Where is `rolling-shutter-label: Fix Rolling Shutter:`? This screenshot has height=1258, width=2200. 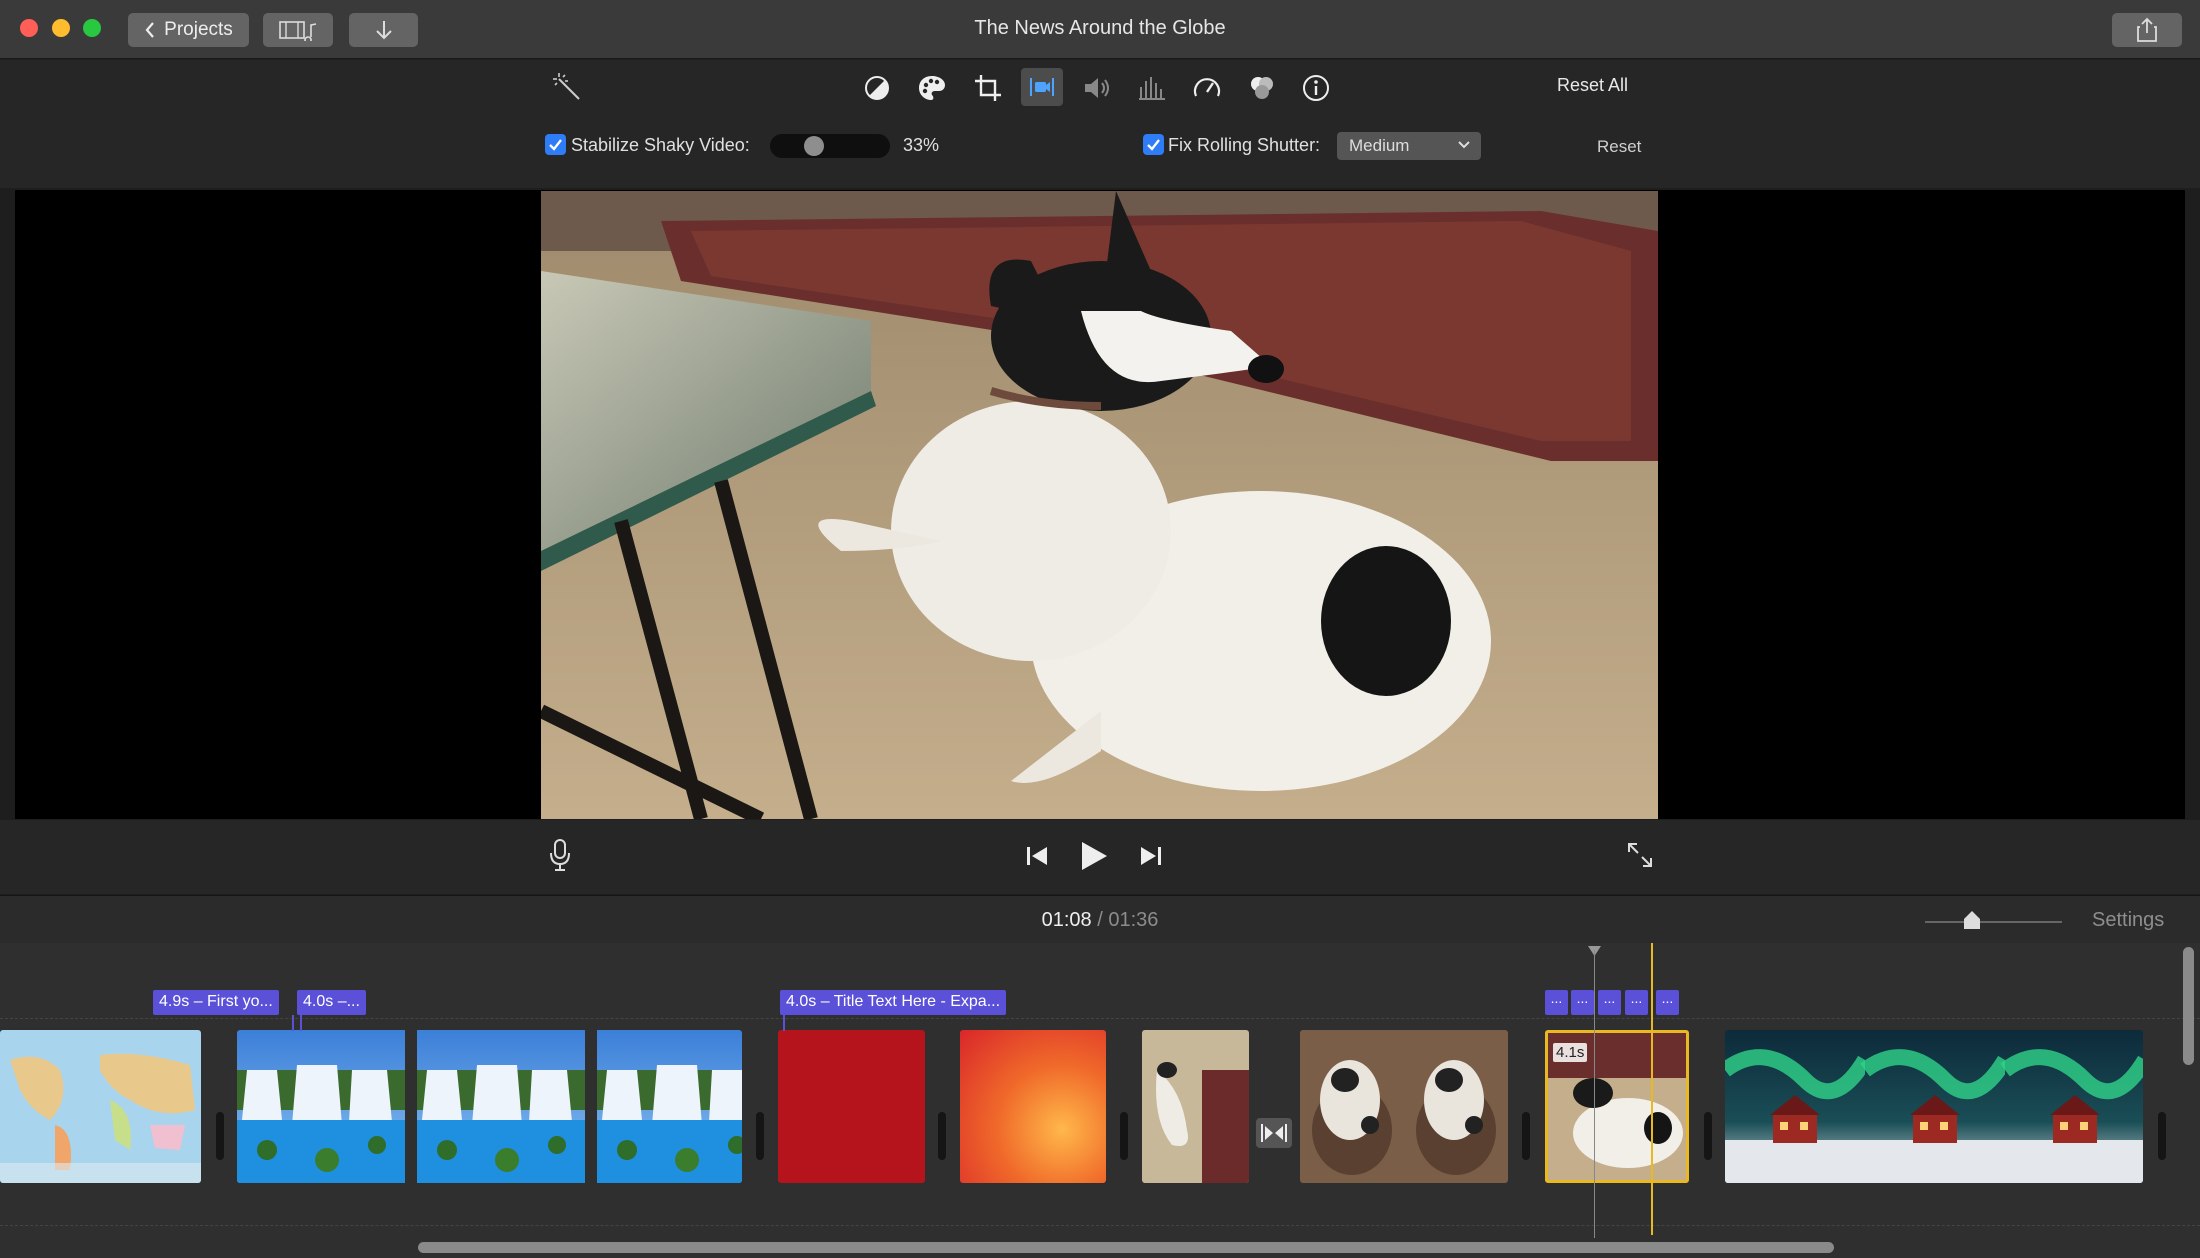
rolling-shutter-label: Fix Rolling Shutter: is located at coordinates (1244, 145).